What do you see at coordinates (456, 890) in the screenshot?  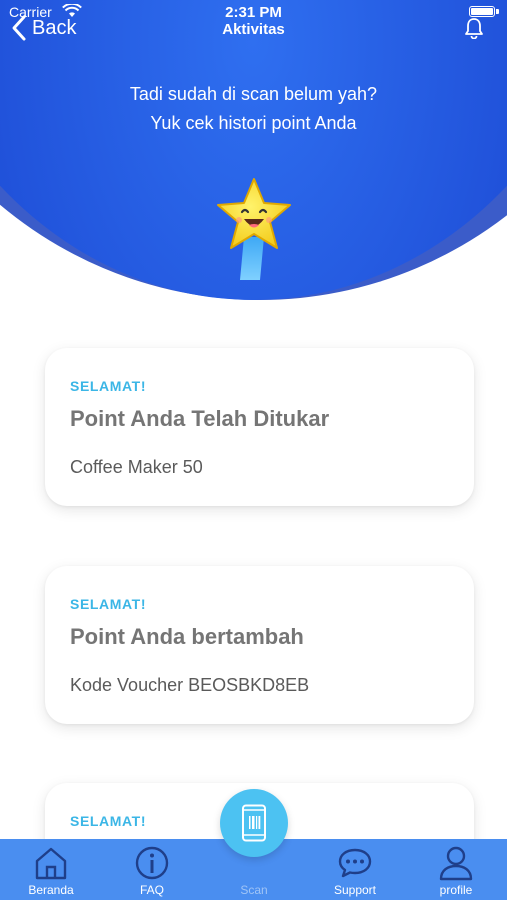 I see `tab-label: profile` at bounding box center [456, 890].